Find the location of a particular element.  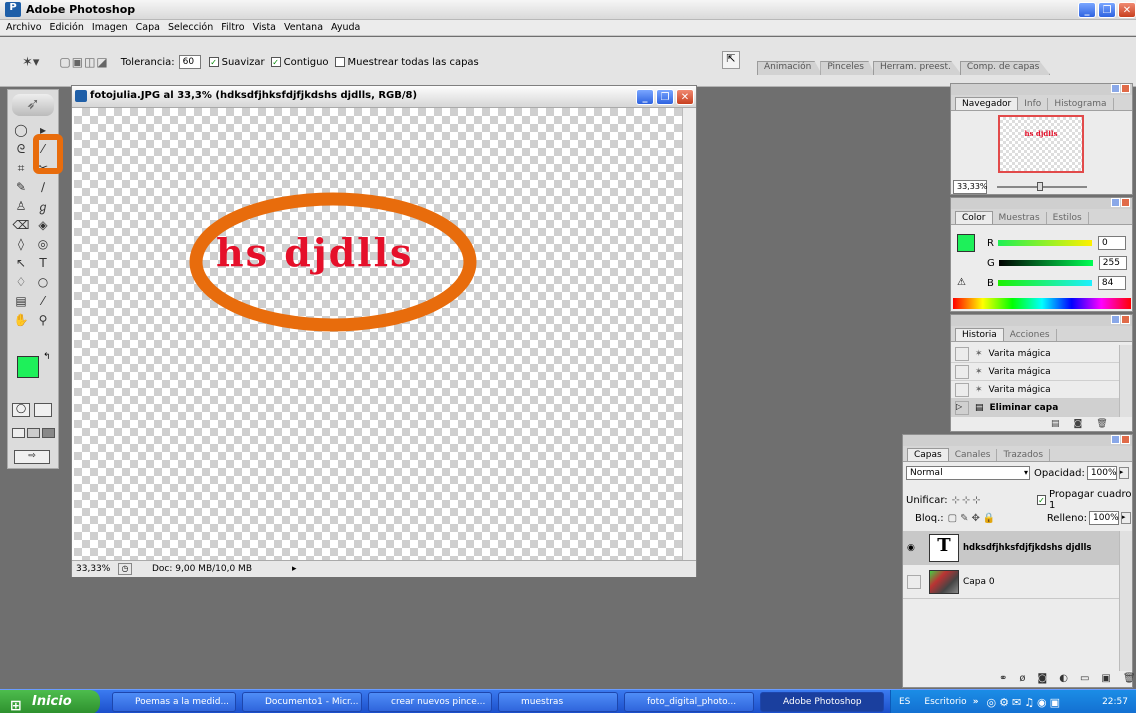

contiguous-checkbox: ✓ is located at coordinates (275, 62).